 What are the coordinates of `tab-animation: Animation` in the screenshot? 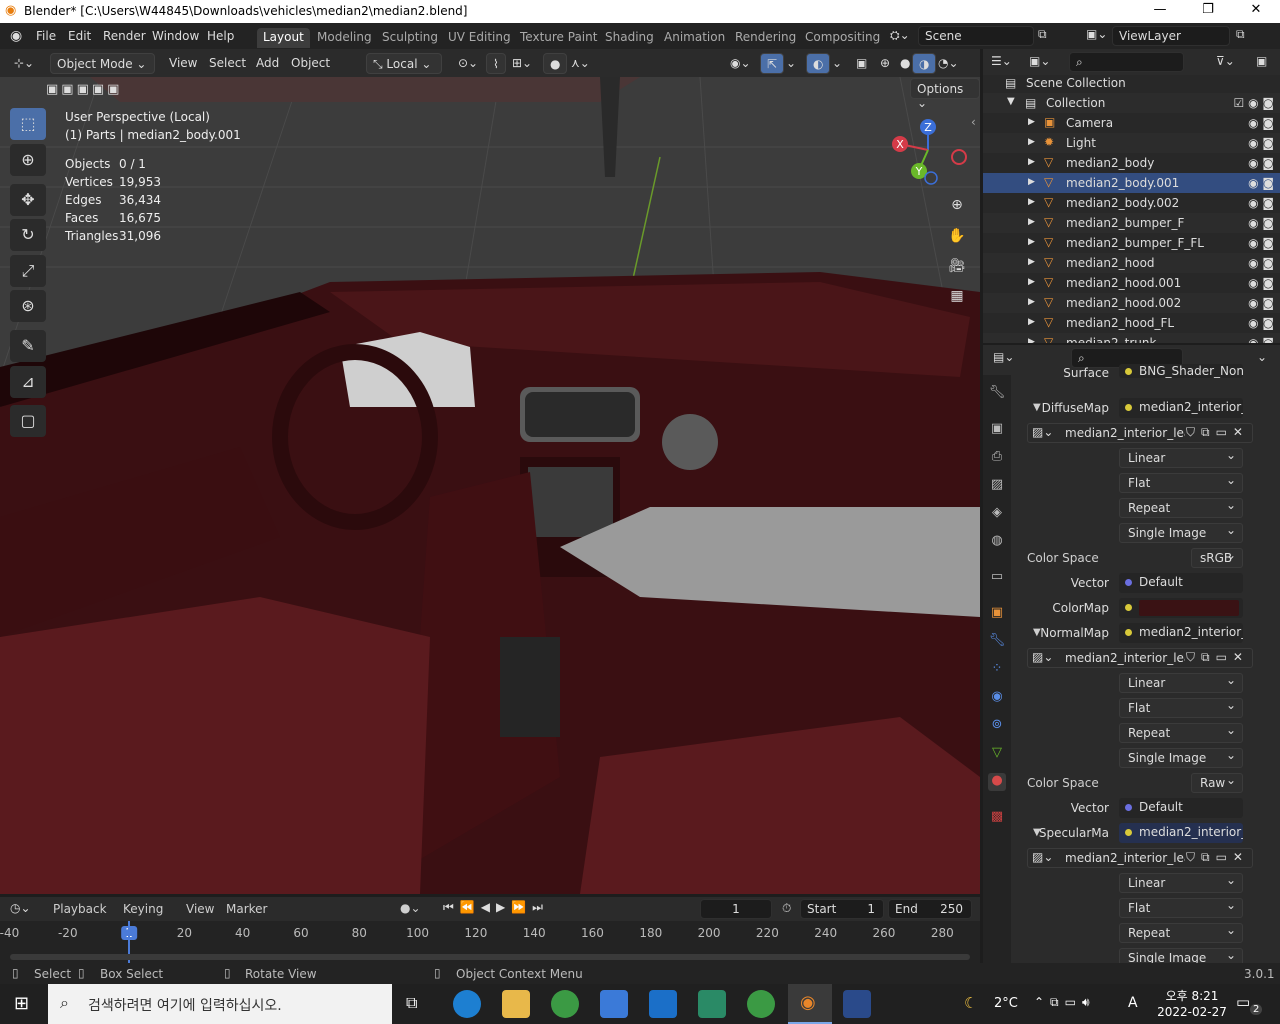 It's located at (694, 38).